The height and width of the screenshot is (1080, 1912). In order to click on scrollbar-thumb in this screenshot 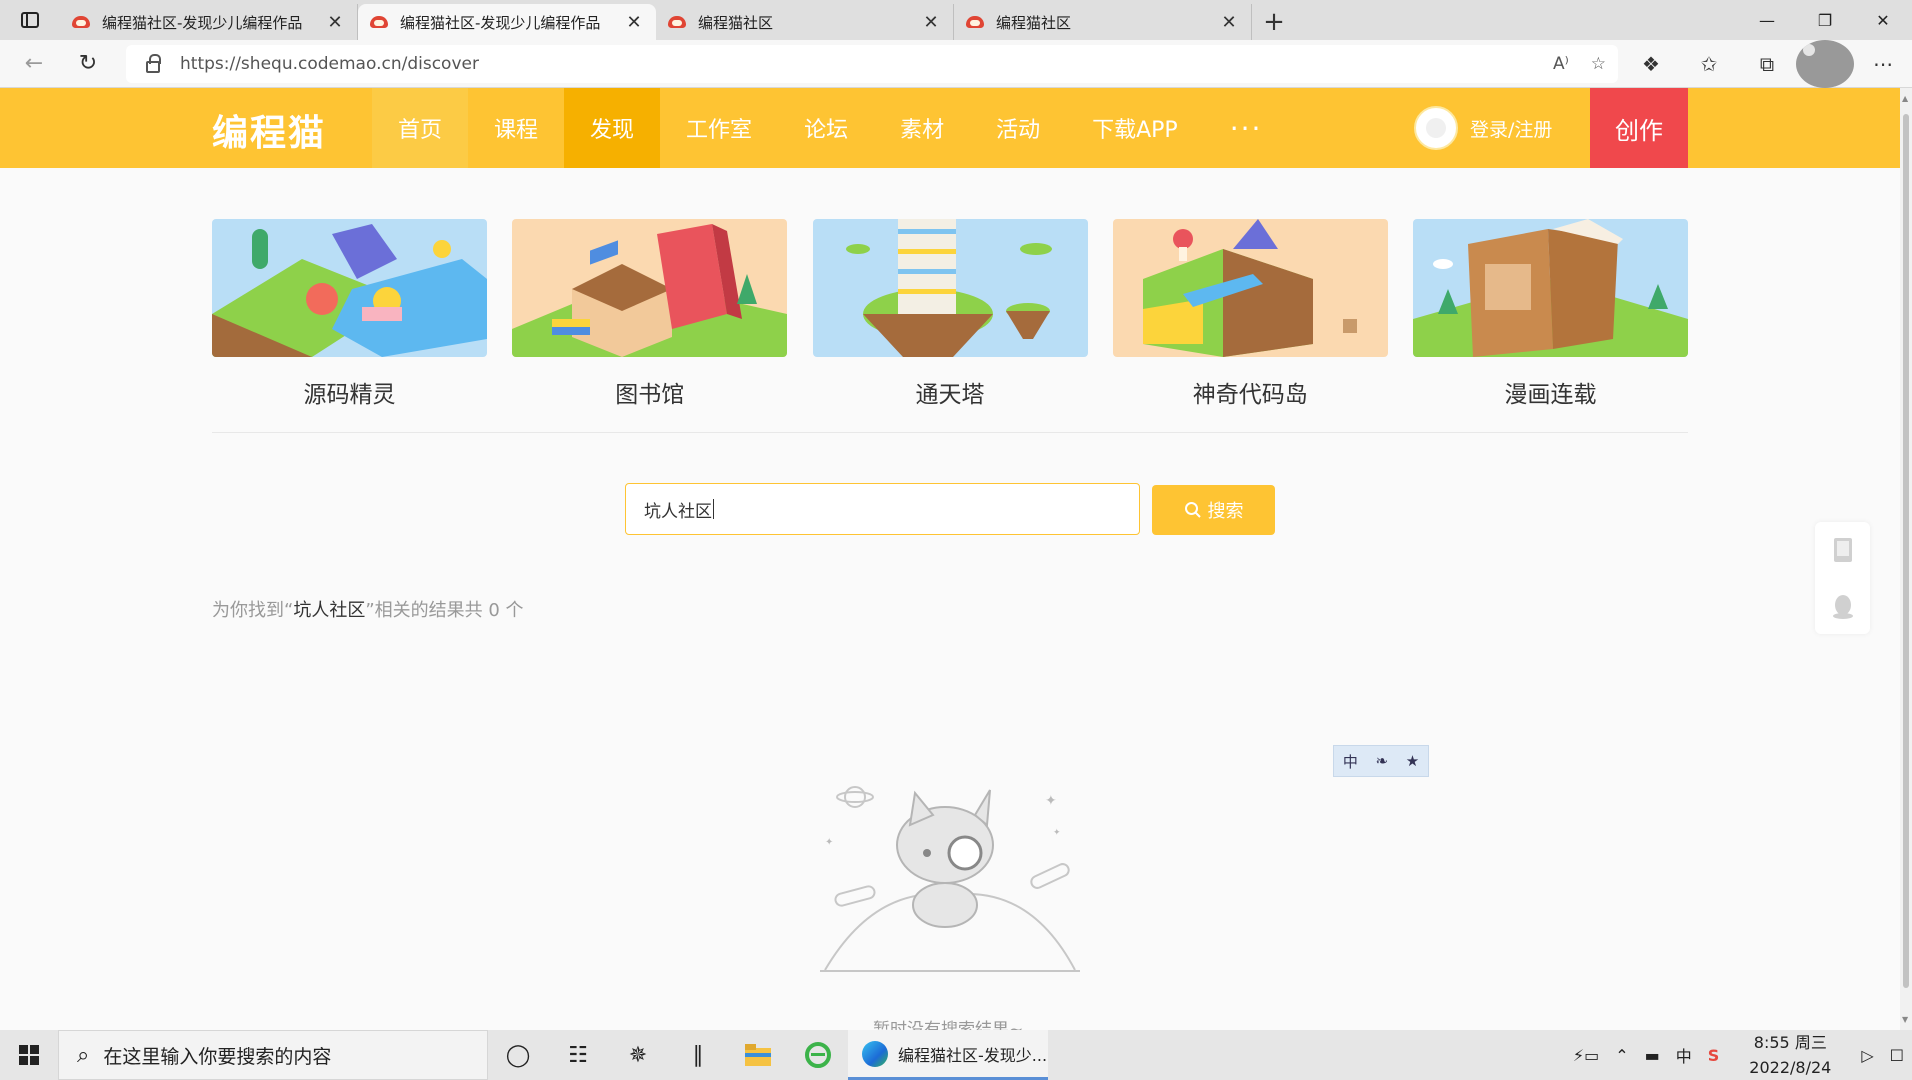, I will do `click(1906, 551)`.